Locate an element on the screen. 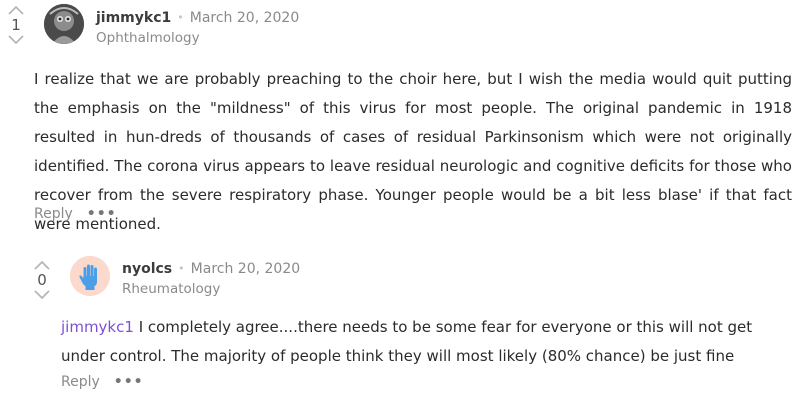 The width and height of the screenshot is (810, 412). comment-meta-1: jimmykc1 • March 20, 2020 Ophthalmology is located at coordinates (197, 28).